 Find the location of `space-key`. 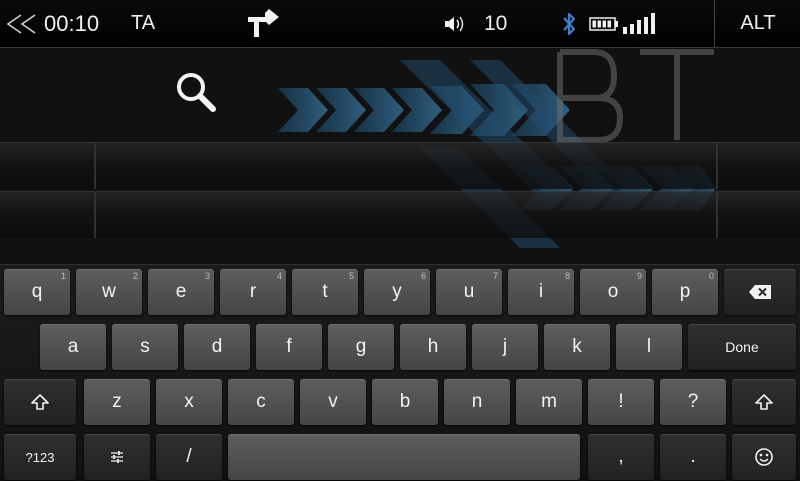

space-key is located at coordinates (404, 457).